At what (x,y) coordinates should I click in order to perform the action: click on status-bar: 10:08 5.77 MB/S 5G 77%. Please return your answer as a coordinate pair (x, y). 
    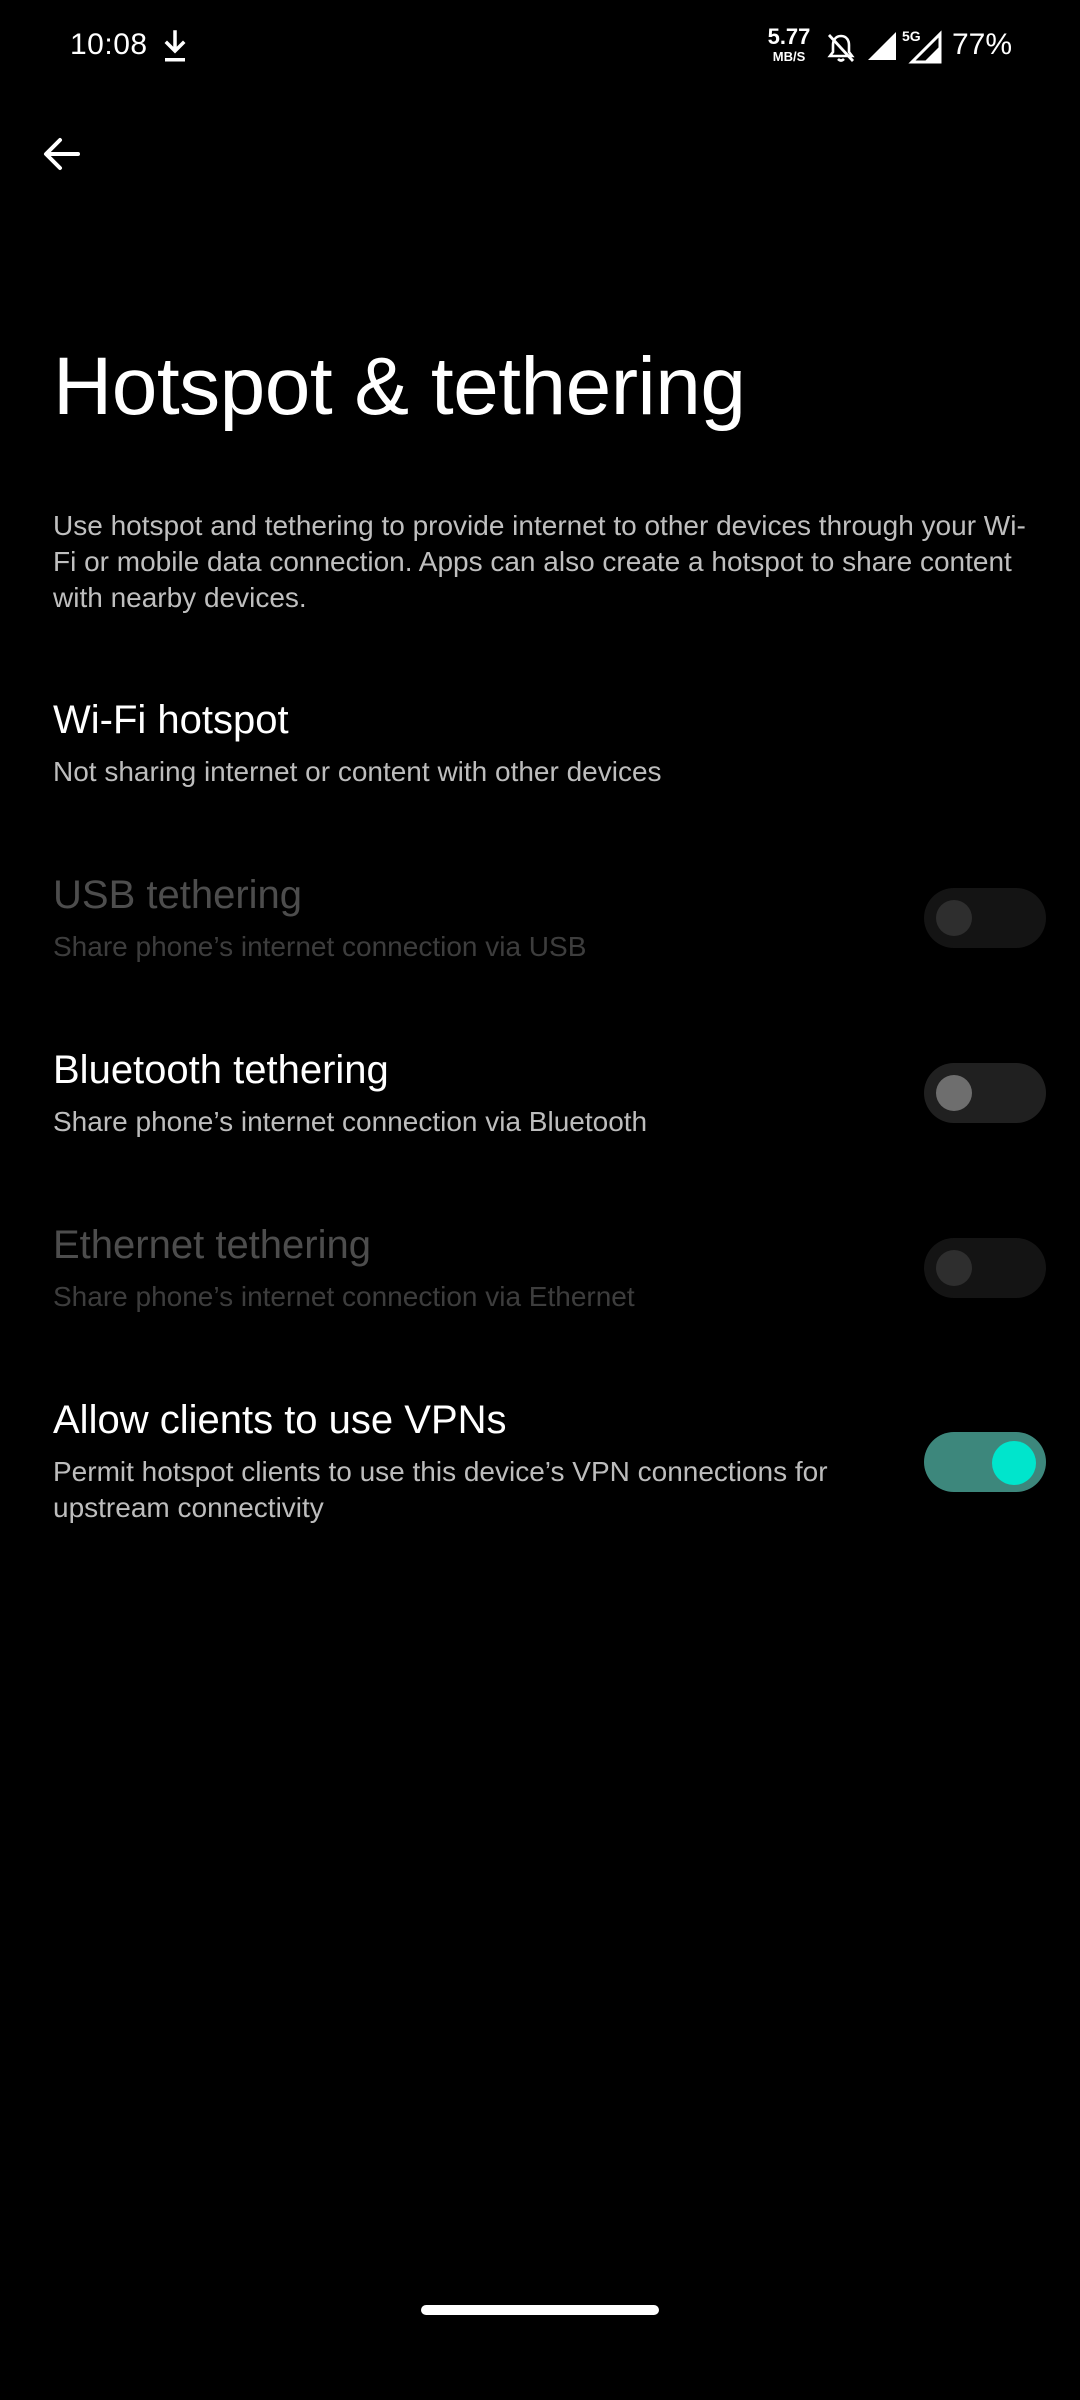
    Looking at the image, I should click on (540, 48).